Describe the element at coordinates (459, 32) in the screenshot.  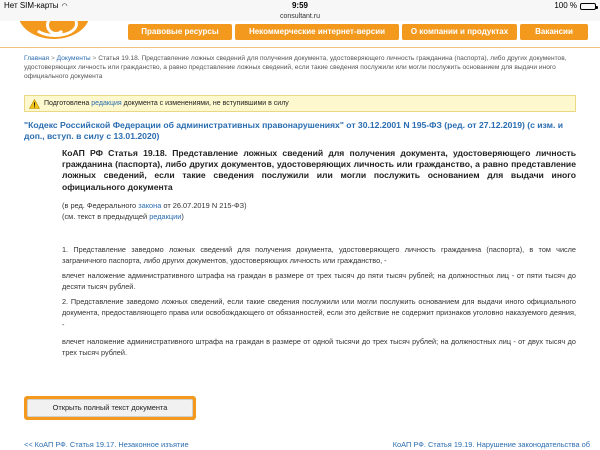
I see `nav-about-company: О компании и продуктах` at that location.